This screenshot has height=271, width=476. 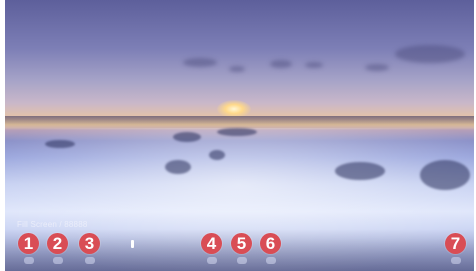 What do you see at coordinates (212, 260) in the screenshot?
I see `fast-forward-icon` at bounding box center [212, 260].